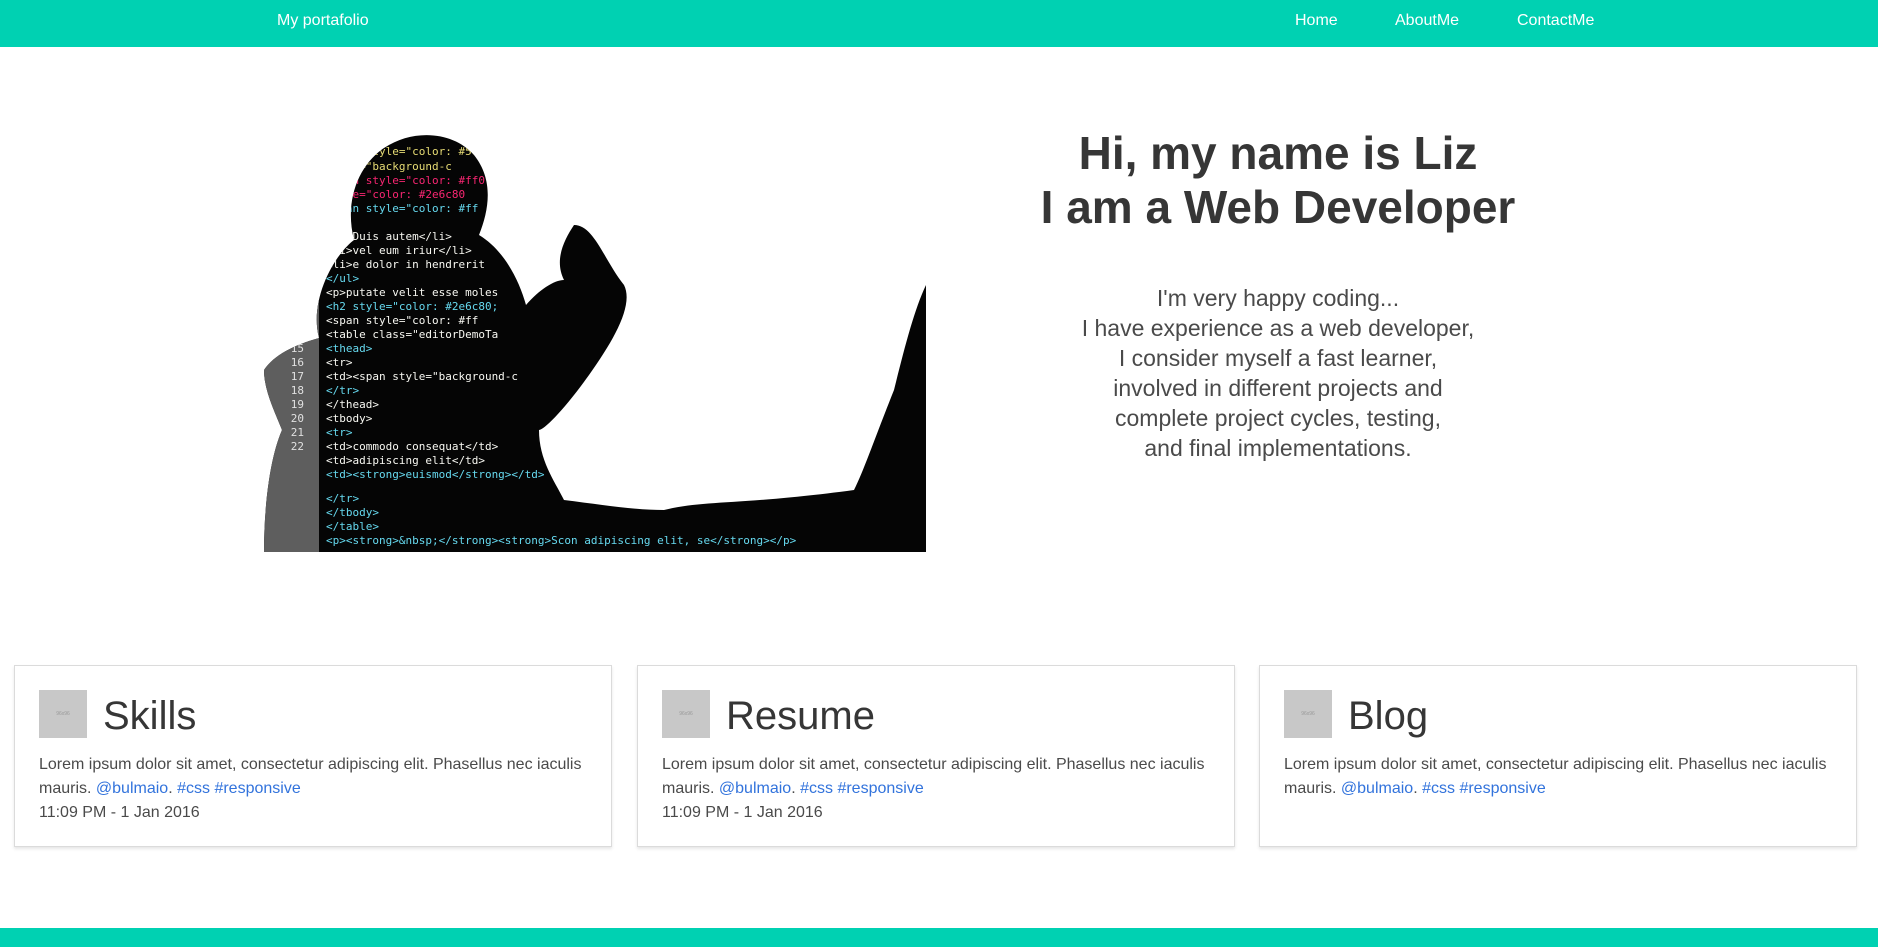 This screenshot has width=1878, height=947. What do you see at coordinates (405, 180) in the screenshot?
I see `svg-text: <span style="color: #ff0` at bounding box center [405, 180].